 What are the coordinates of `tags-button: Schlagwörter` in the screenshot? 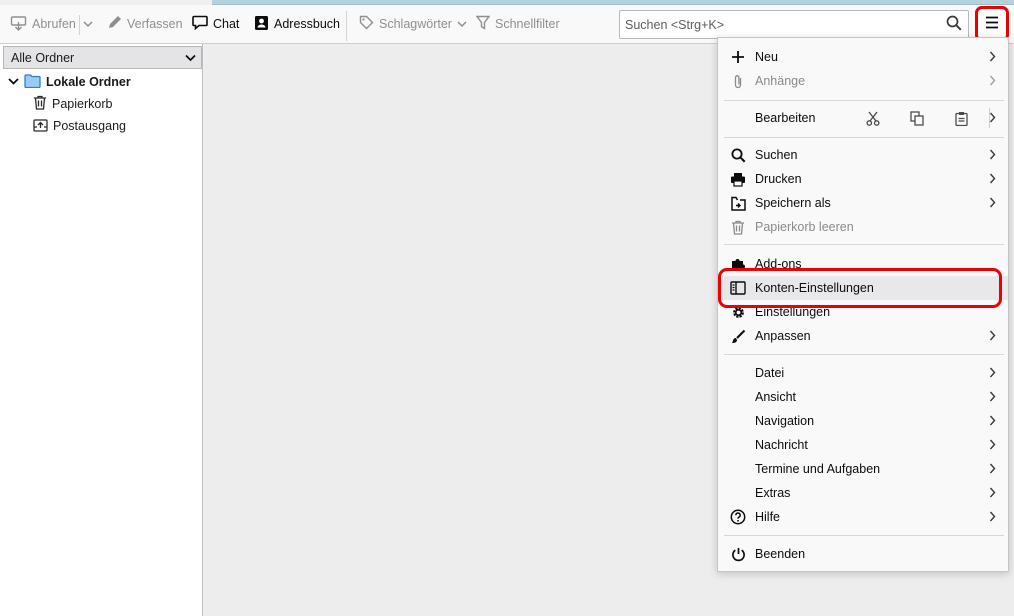 It's located at (413, 24).